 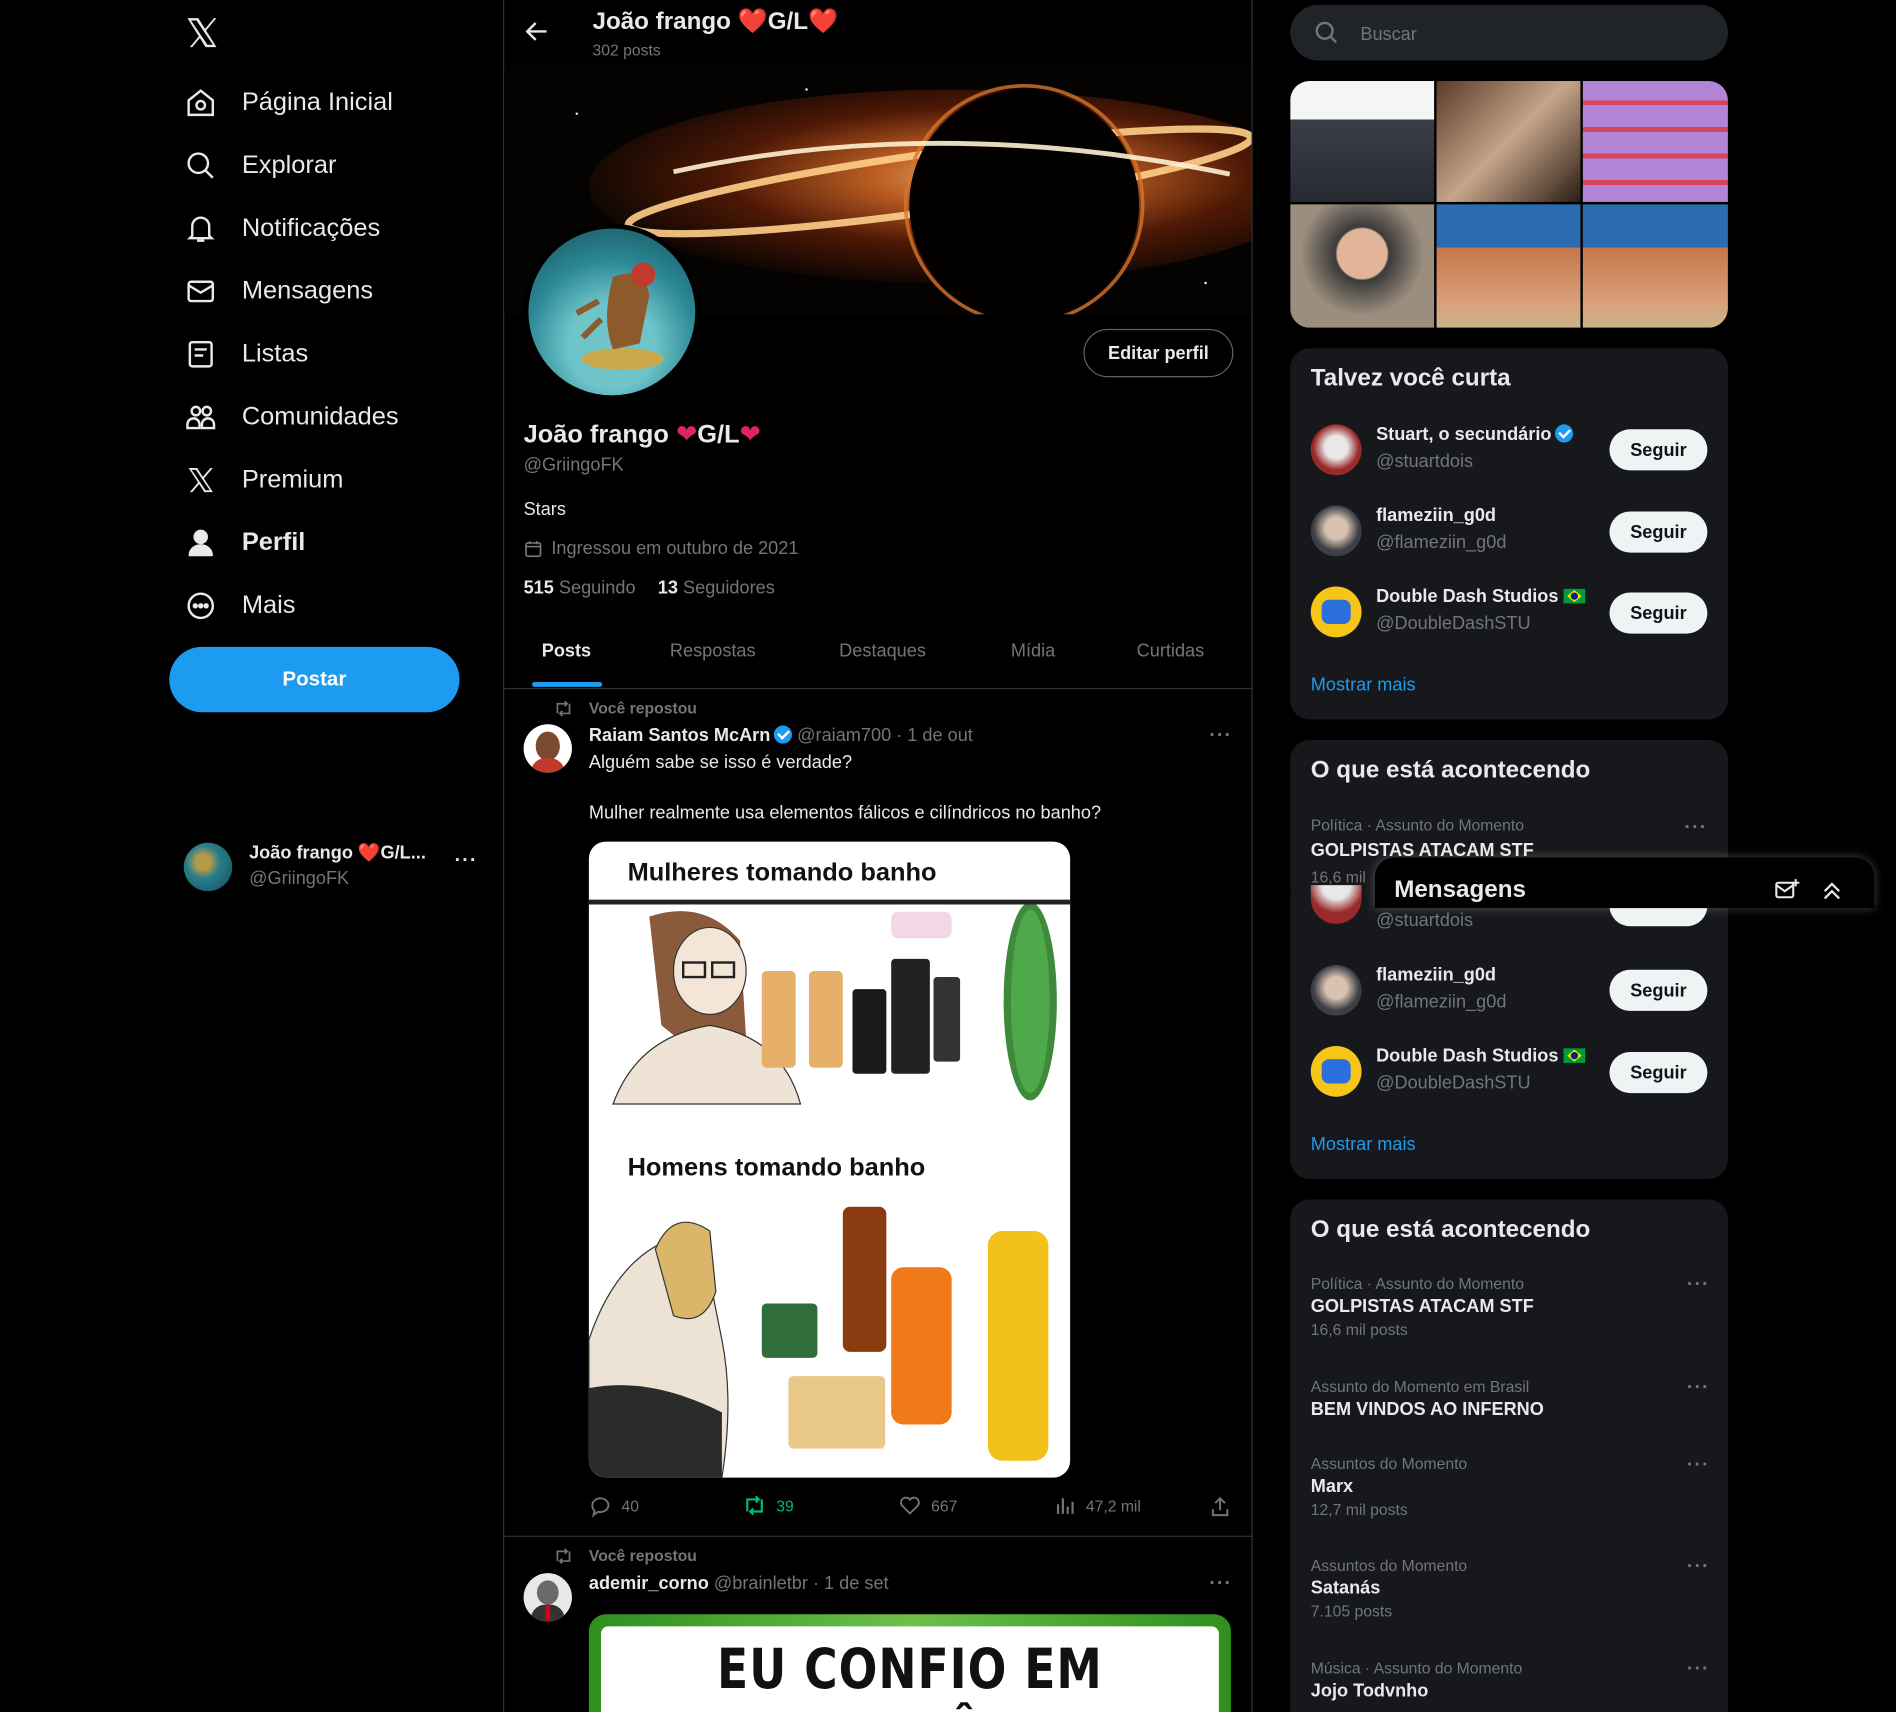 I want to click on account-switcher: João frango ❤️G/L... @GriingoFK ···, so click(x=332, y=867).